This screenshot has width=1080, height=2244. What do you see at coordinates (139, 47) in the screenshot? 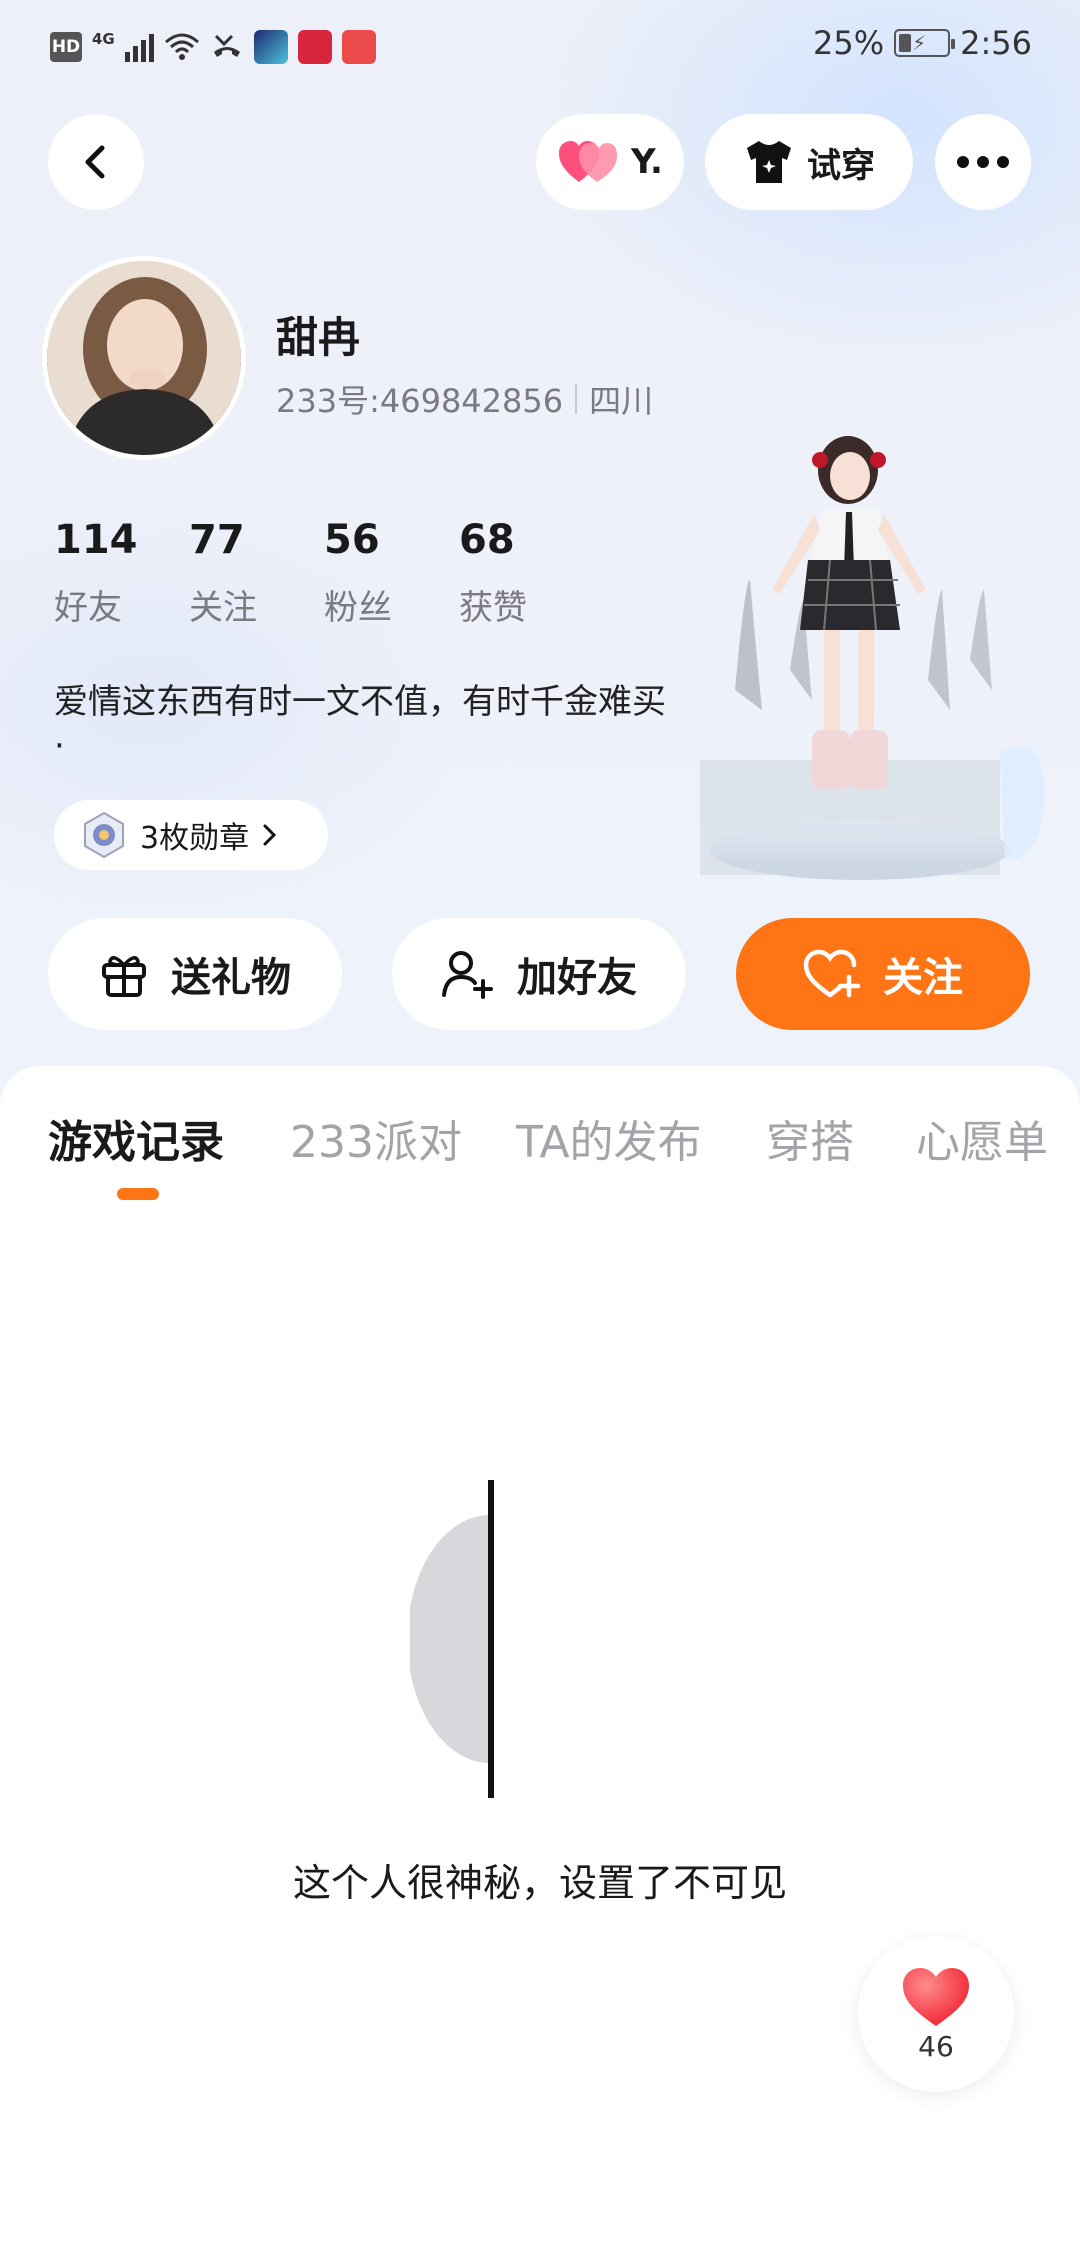
I see `signal-icon` at bounding box center [139, 47].